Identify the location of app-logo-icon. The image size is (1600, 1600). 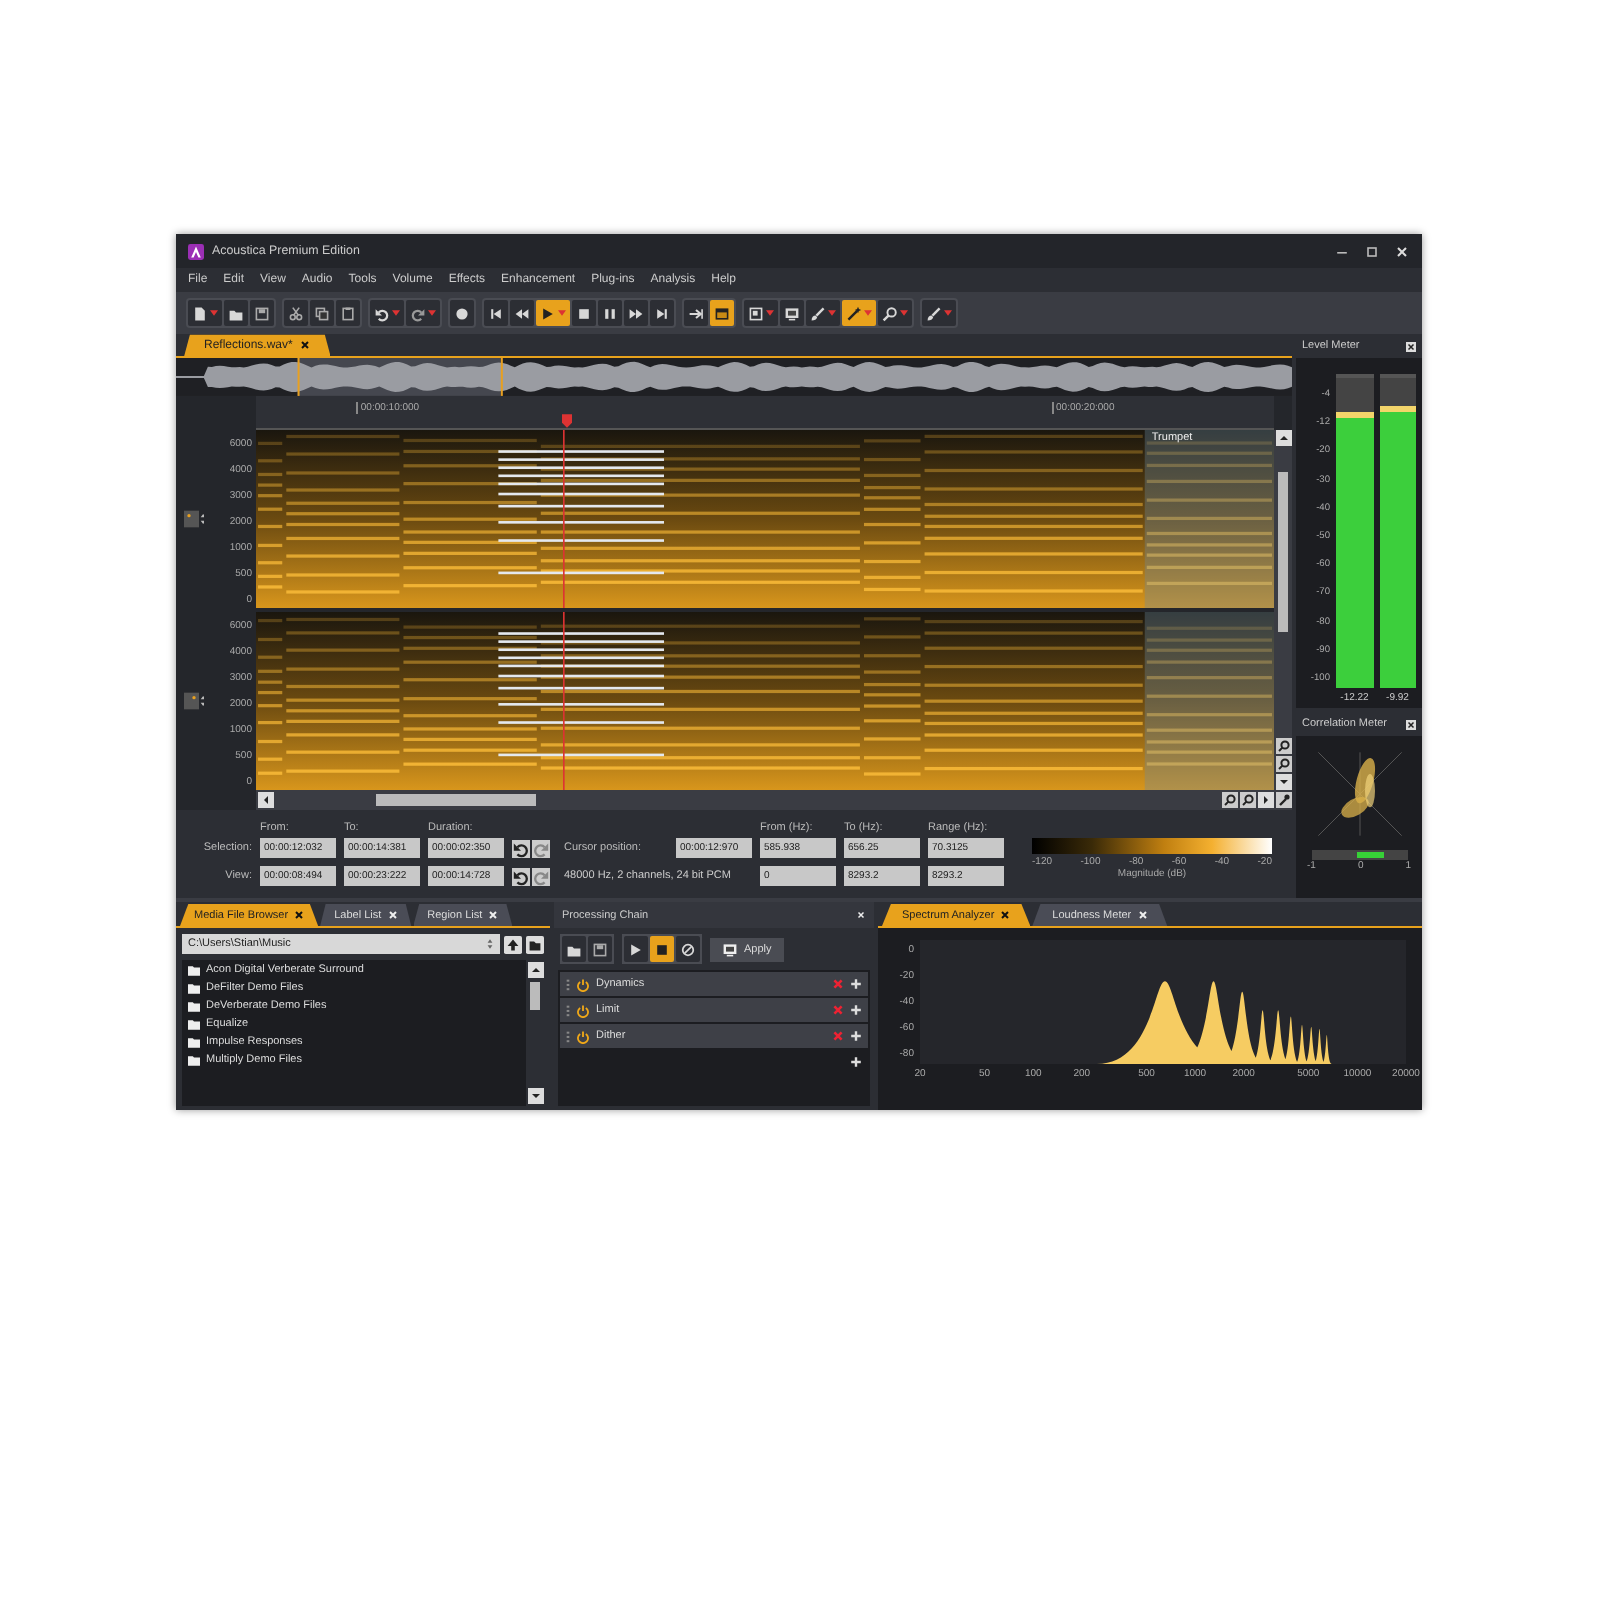
(196, 251).